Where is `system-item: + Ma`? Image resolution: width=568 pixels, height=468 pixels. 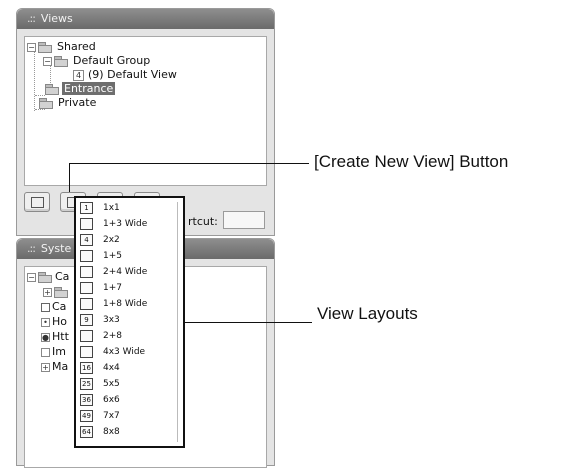
system-item: + Ma is located at coordinates (54, 367).